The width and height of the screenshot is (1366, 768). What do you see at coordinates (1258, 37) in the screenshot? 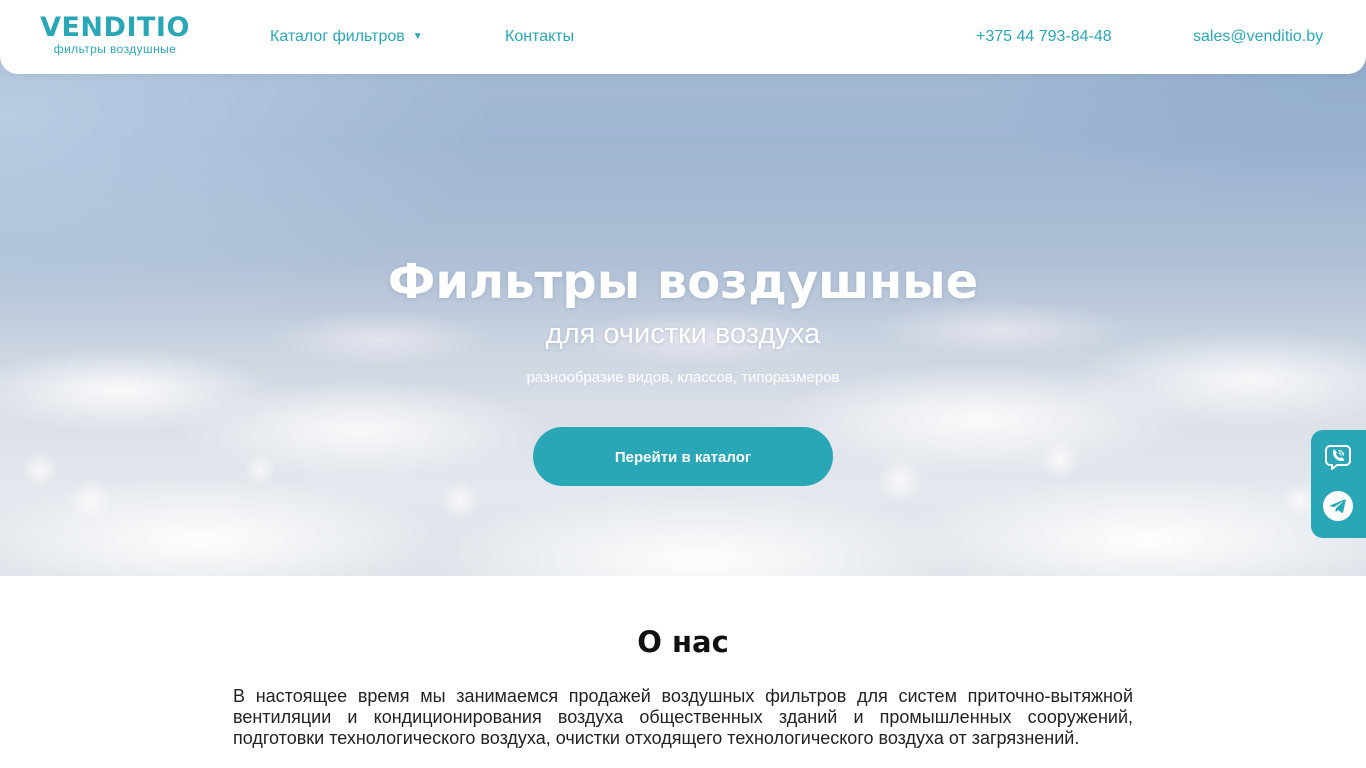
I see `email-link: sales@venditio.by` at bounding box center [1258, 37].